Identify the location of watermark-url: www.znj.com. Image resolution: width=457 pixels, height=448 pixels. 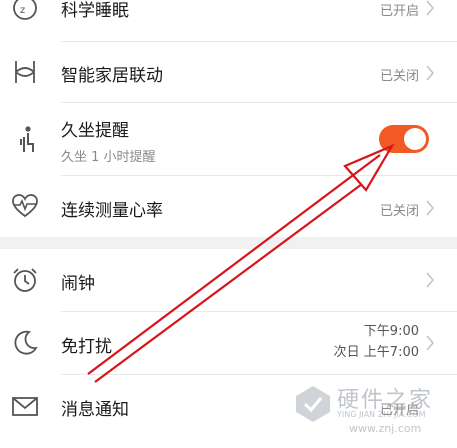
(385, 428).